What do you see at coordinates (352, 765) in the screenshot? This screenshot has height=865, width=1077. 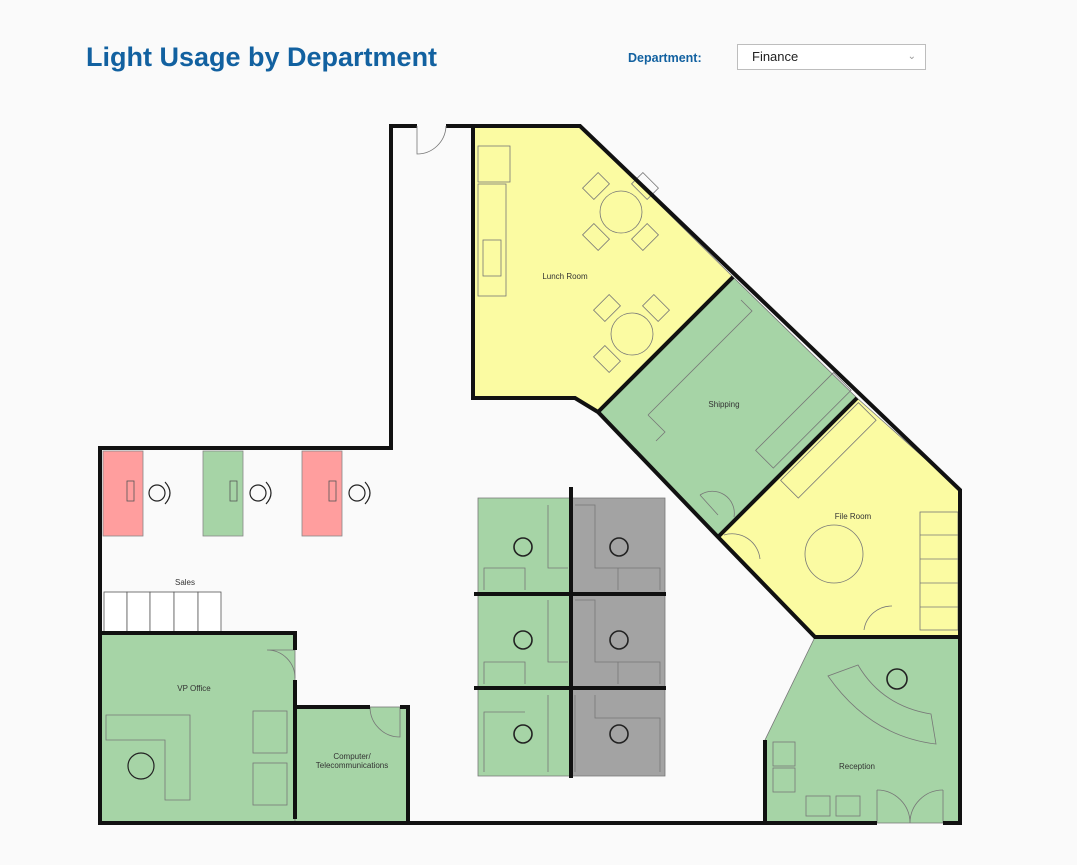 I see `computer-room-label-line2: Telecommunications` at bounding box center [352, 765].